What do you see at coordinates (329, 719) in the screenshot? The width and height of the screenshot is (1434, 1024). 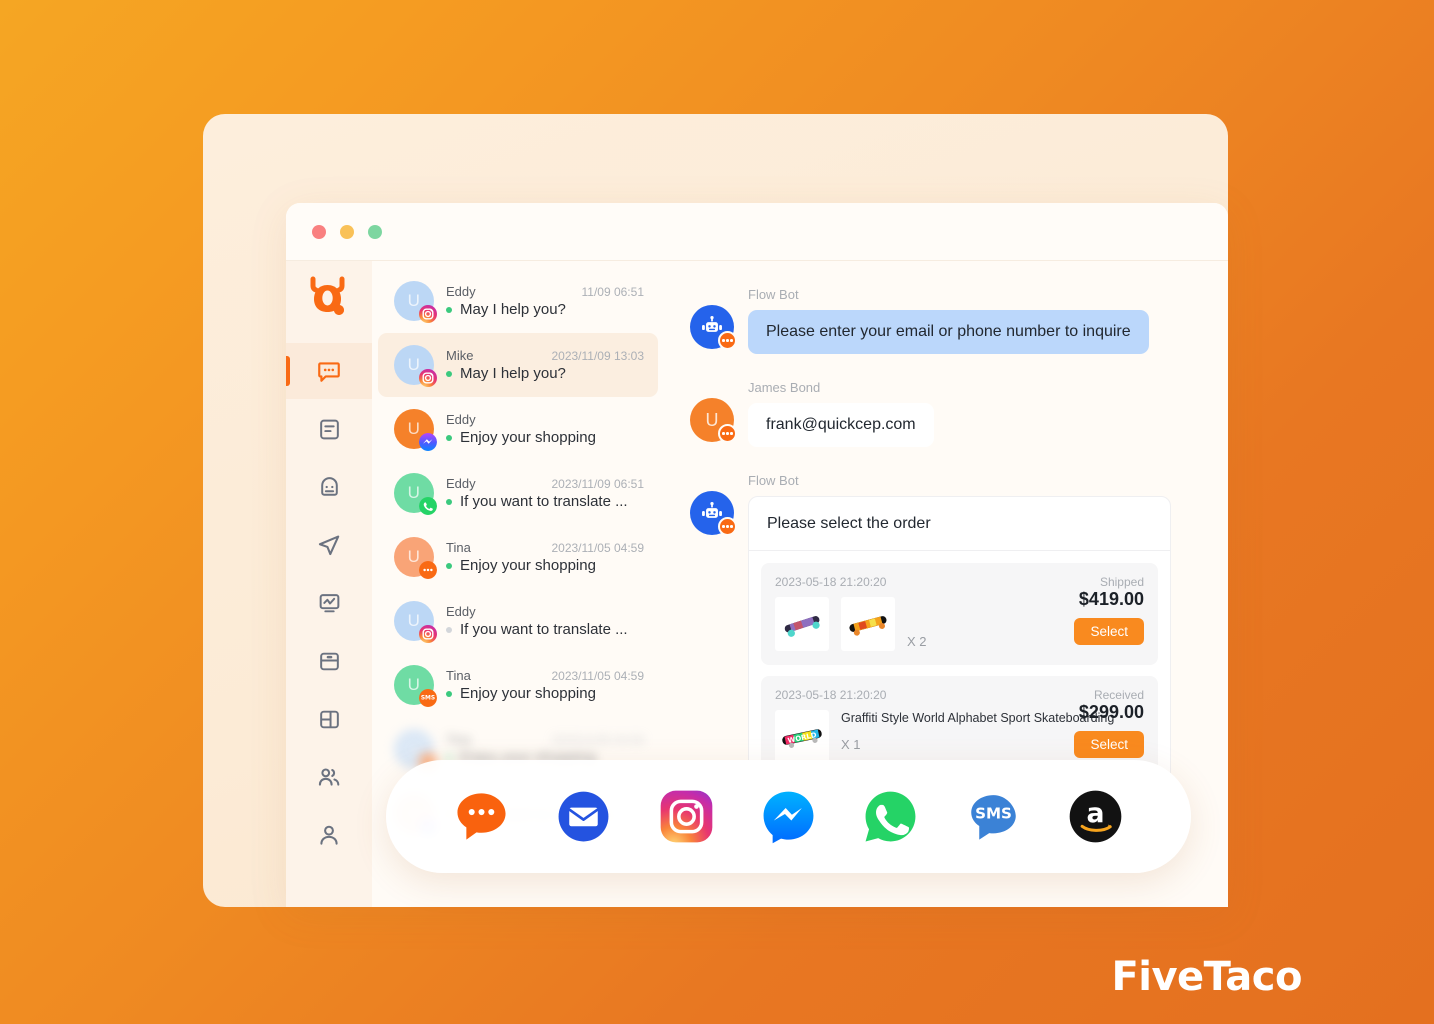 I see `sidebar-item-layout` at bounding box center [329, 719].